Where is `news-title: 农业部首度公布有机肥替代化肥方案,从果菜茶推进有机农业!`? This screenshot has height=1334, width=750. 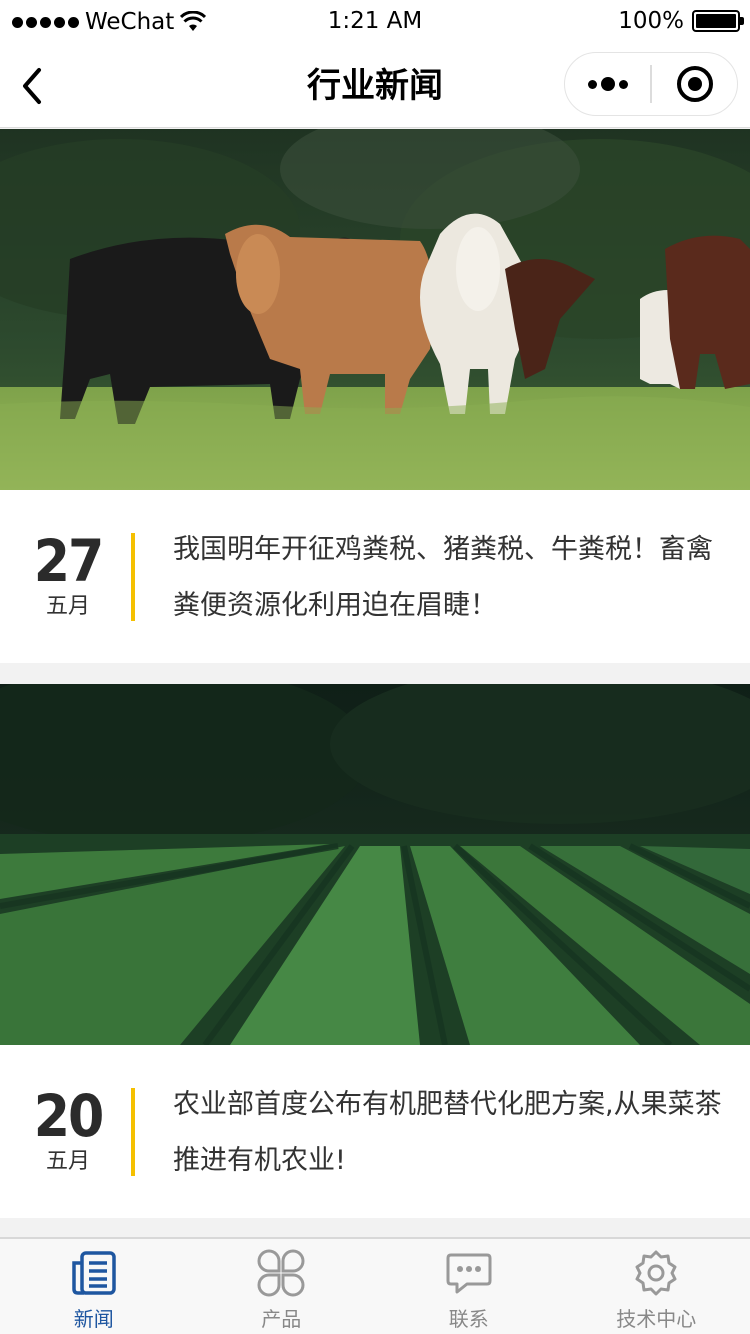
news-title: 农业部首度公布有机肥替代化肥方案,从果菜茶推进有机农业! is located at coordinates (448, 1133).